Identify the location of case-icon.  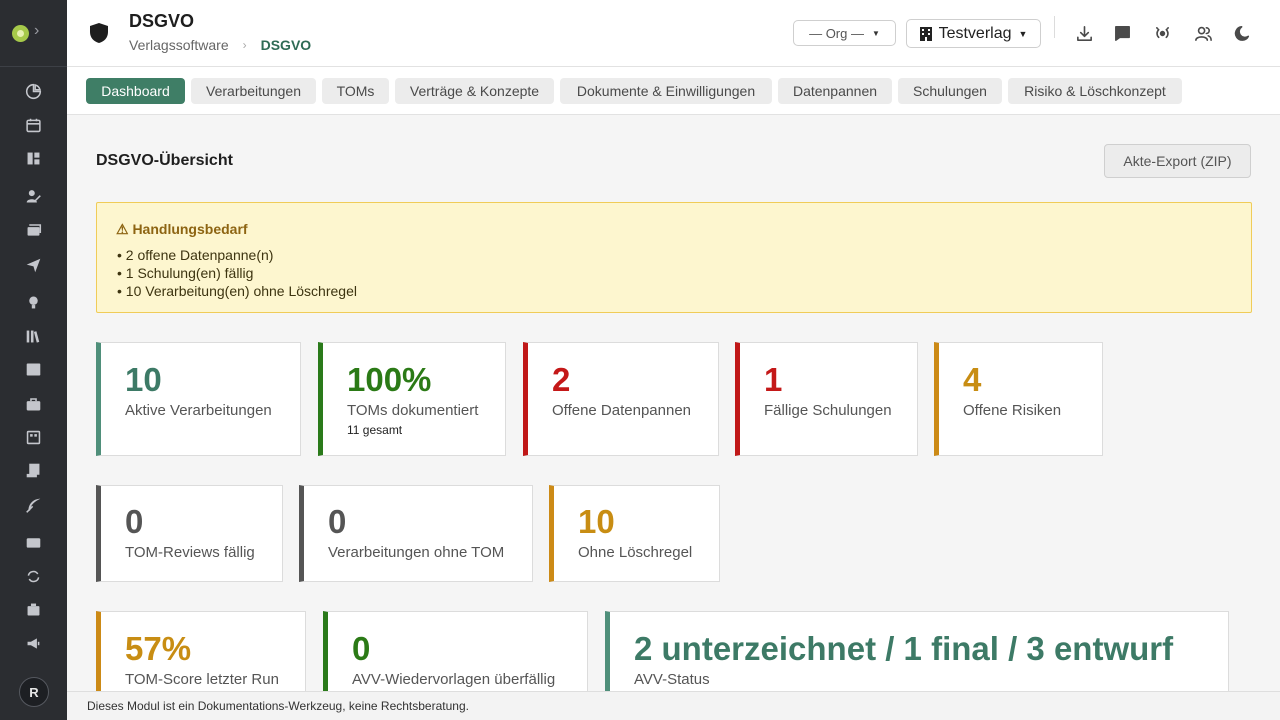
(33, 609).